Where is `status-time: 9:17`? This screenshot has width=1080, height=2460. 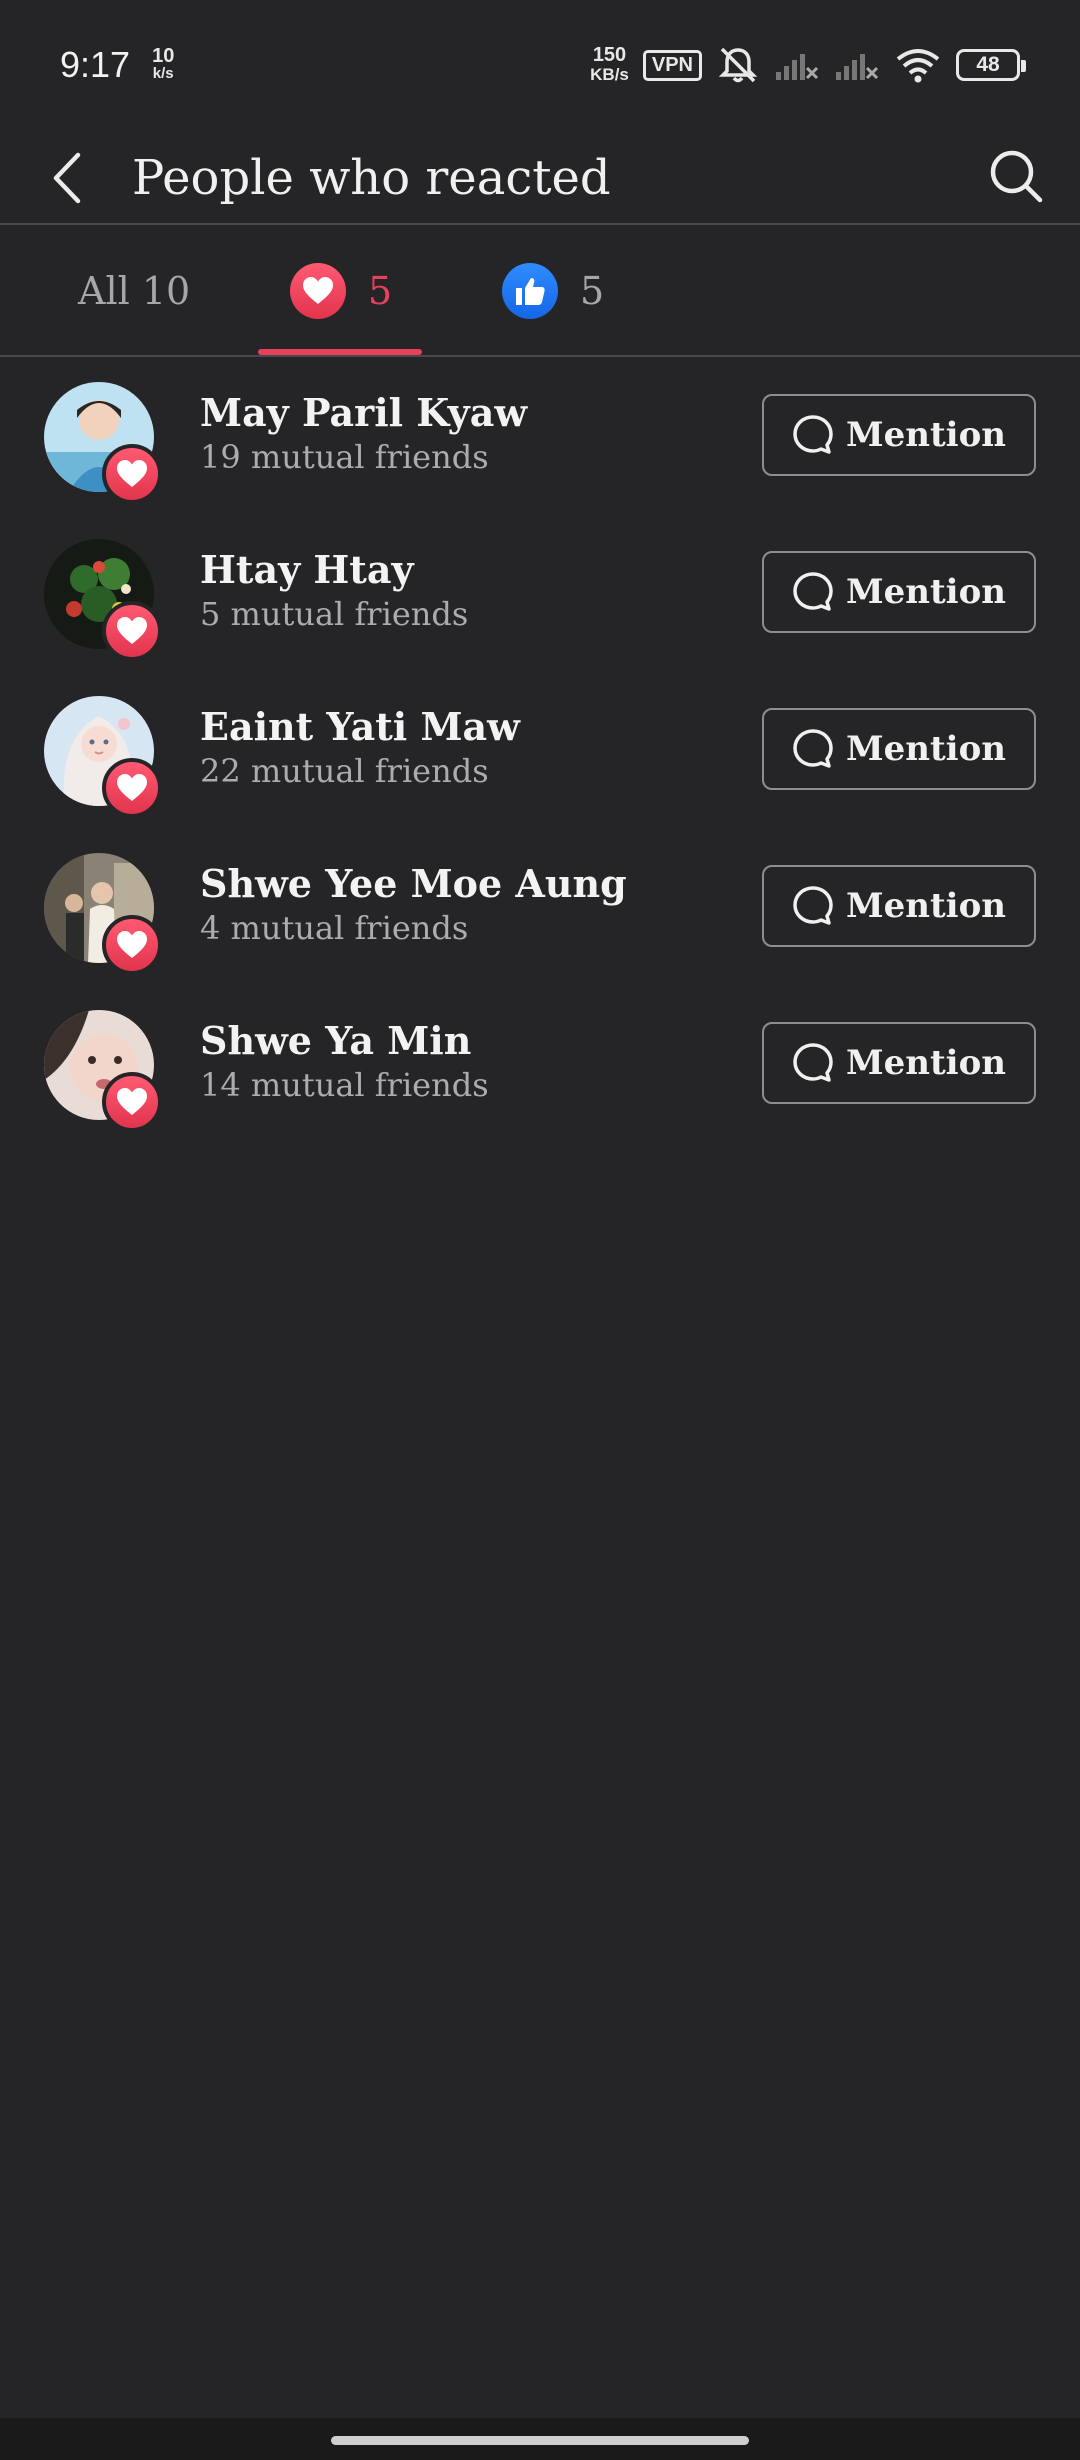 status-time: 9:17 is located at coordinates (95, 64).